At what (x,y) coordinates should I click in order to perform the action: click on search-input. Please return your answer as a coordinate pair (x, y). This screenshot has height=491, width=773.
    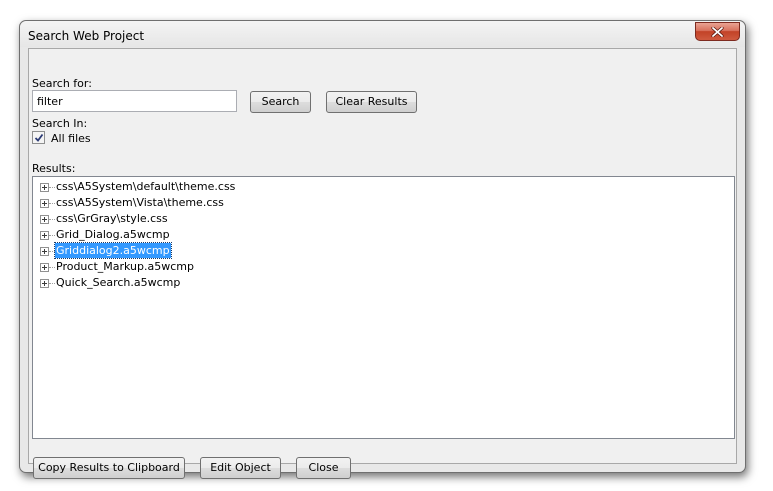
    Looking at the image, I should click on (134, 101).